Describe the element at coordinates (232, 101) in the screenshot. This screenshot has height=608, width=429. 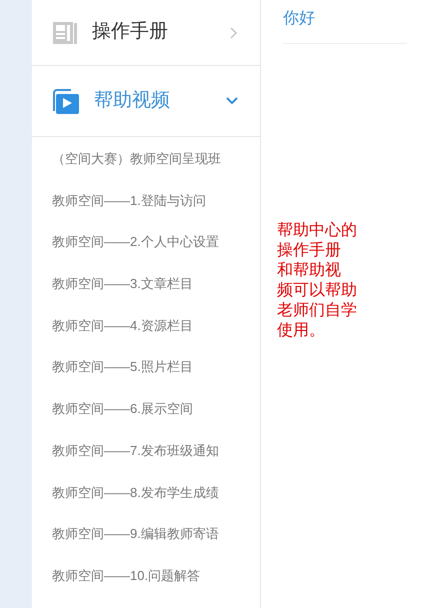
I see `chevron-down-icon` at that location.